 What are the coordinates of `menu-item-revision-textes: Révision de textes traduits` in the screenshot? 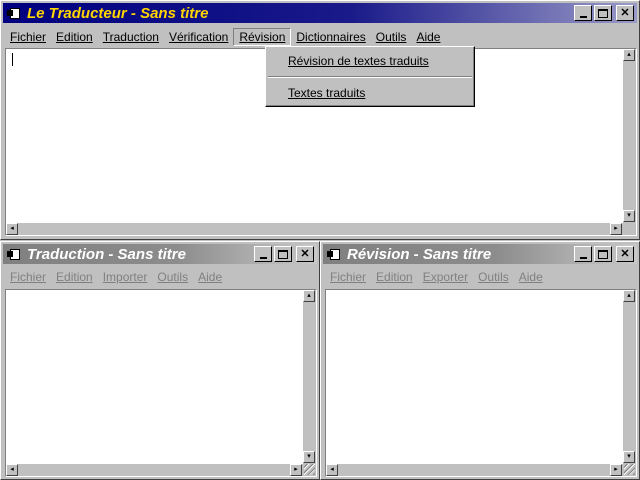 It's located at (370, 61).